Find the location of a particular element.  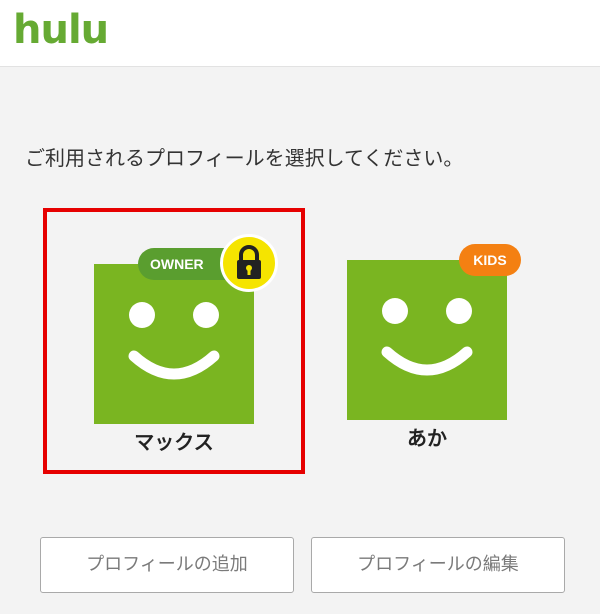

profile-select-prompt: ご利用されるプロフィールを選択してください。 is located at coordinates (244, 158).